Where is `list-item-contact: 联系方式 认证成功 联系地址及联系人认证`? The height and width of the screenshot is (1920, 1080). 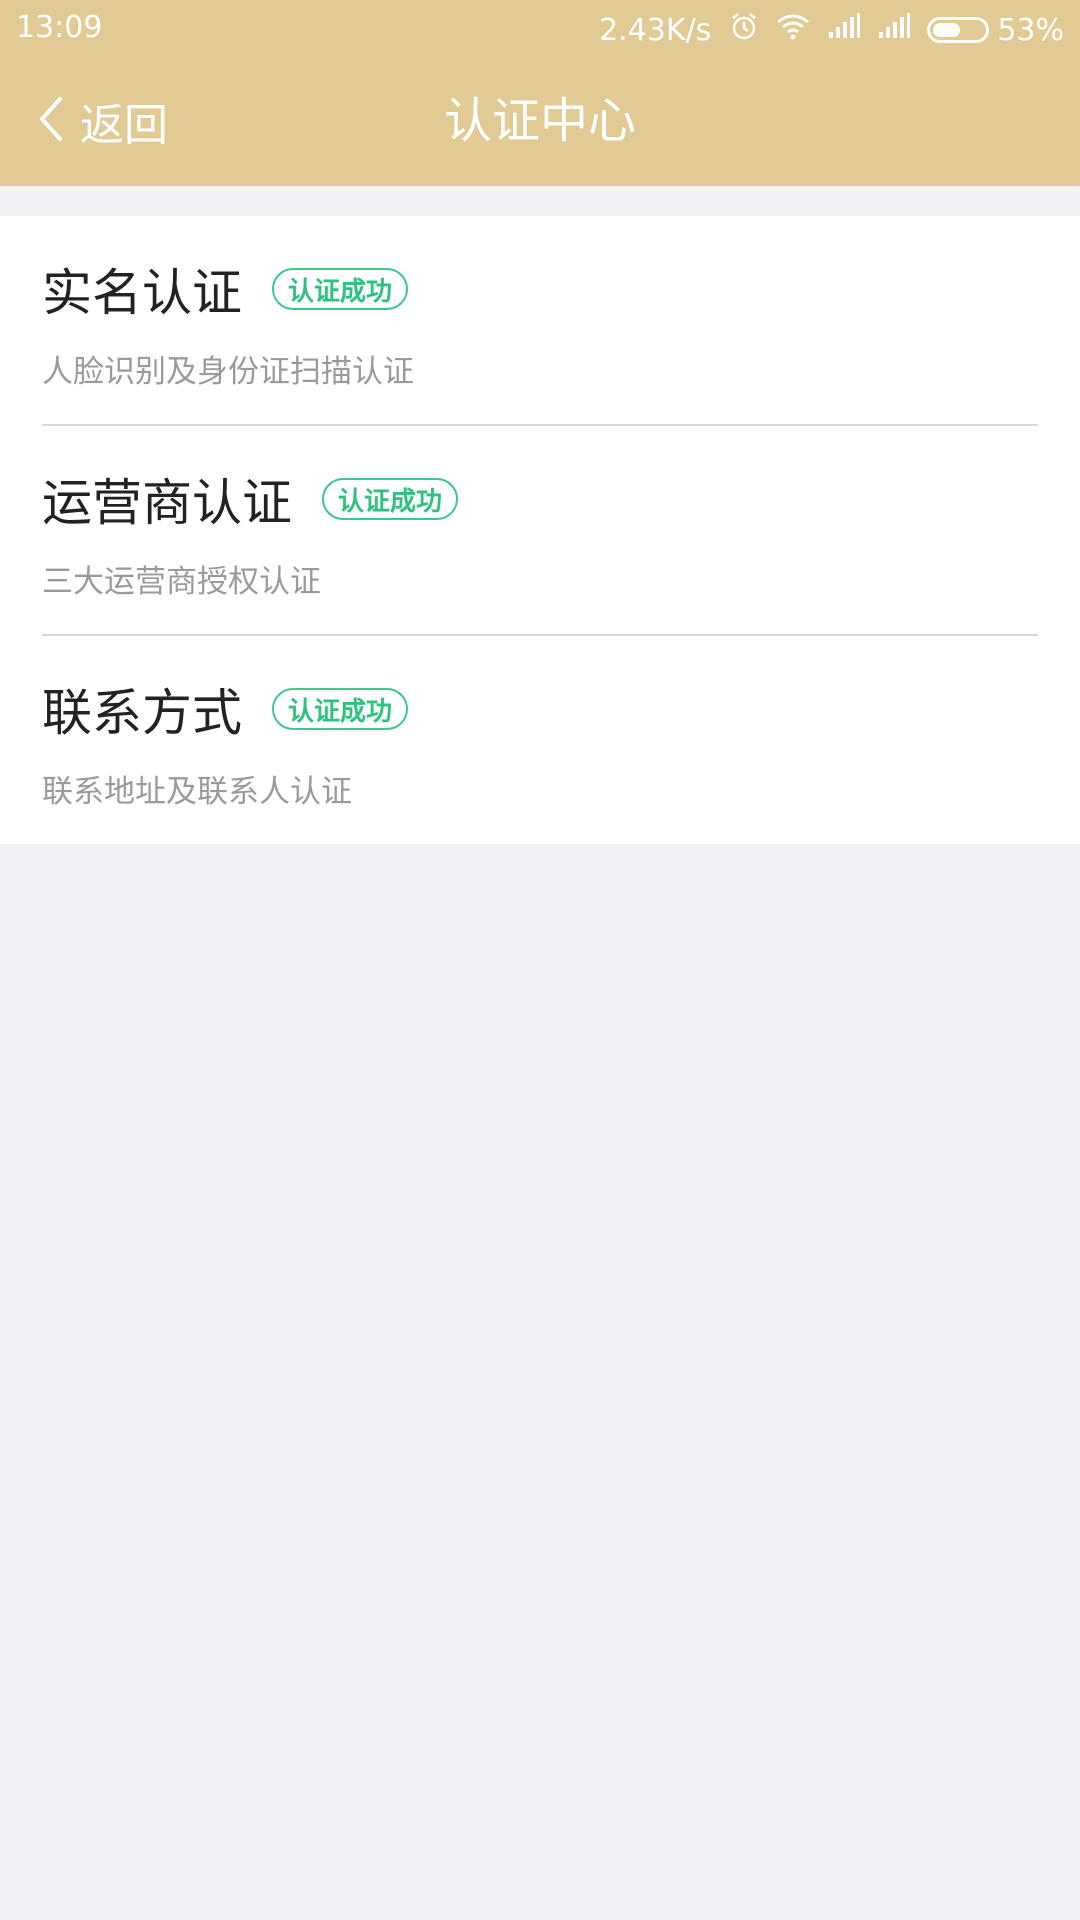 list-item-contact: 联系方式 认证成功 联系地址及联系人认证 is located at coordinates (540, 741).